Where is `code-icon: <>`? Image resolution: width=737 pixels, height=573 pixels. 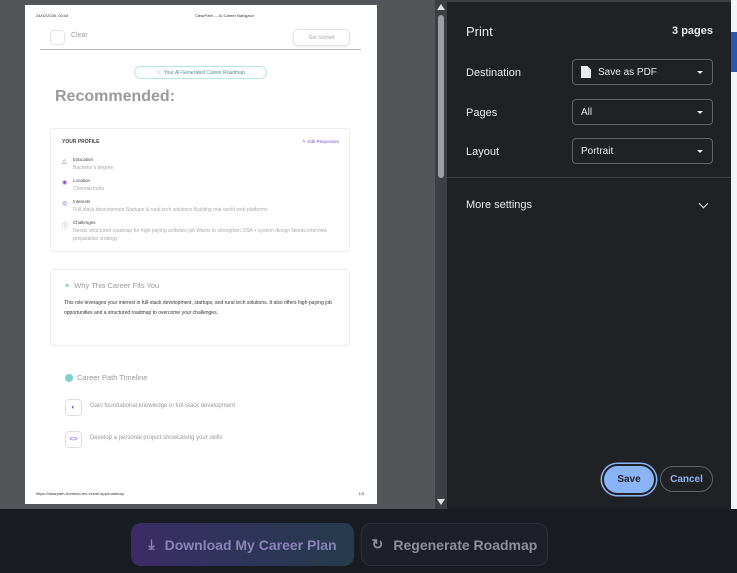 code-icon: <> is located at coordinates (73, 439).